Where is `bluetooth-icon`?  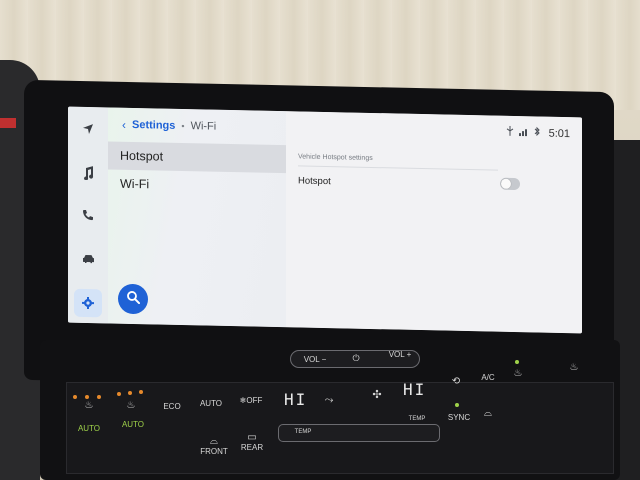
bluetooth-icon is located at coordinates (537, 132).